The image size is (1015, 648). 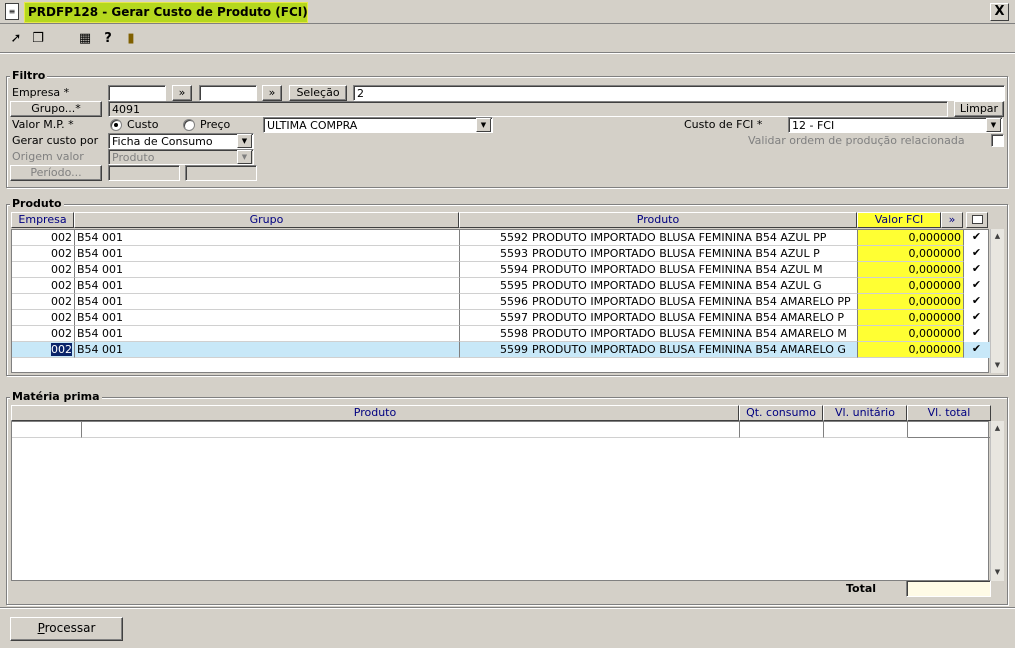 I want to click on col-mp-produto: Produto, so click(x=375, y=413).